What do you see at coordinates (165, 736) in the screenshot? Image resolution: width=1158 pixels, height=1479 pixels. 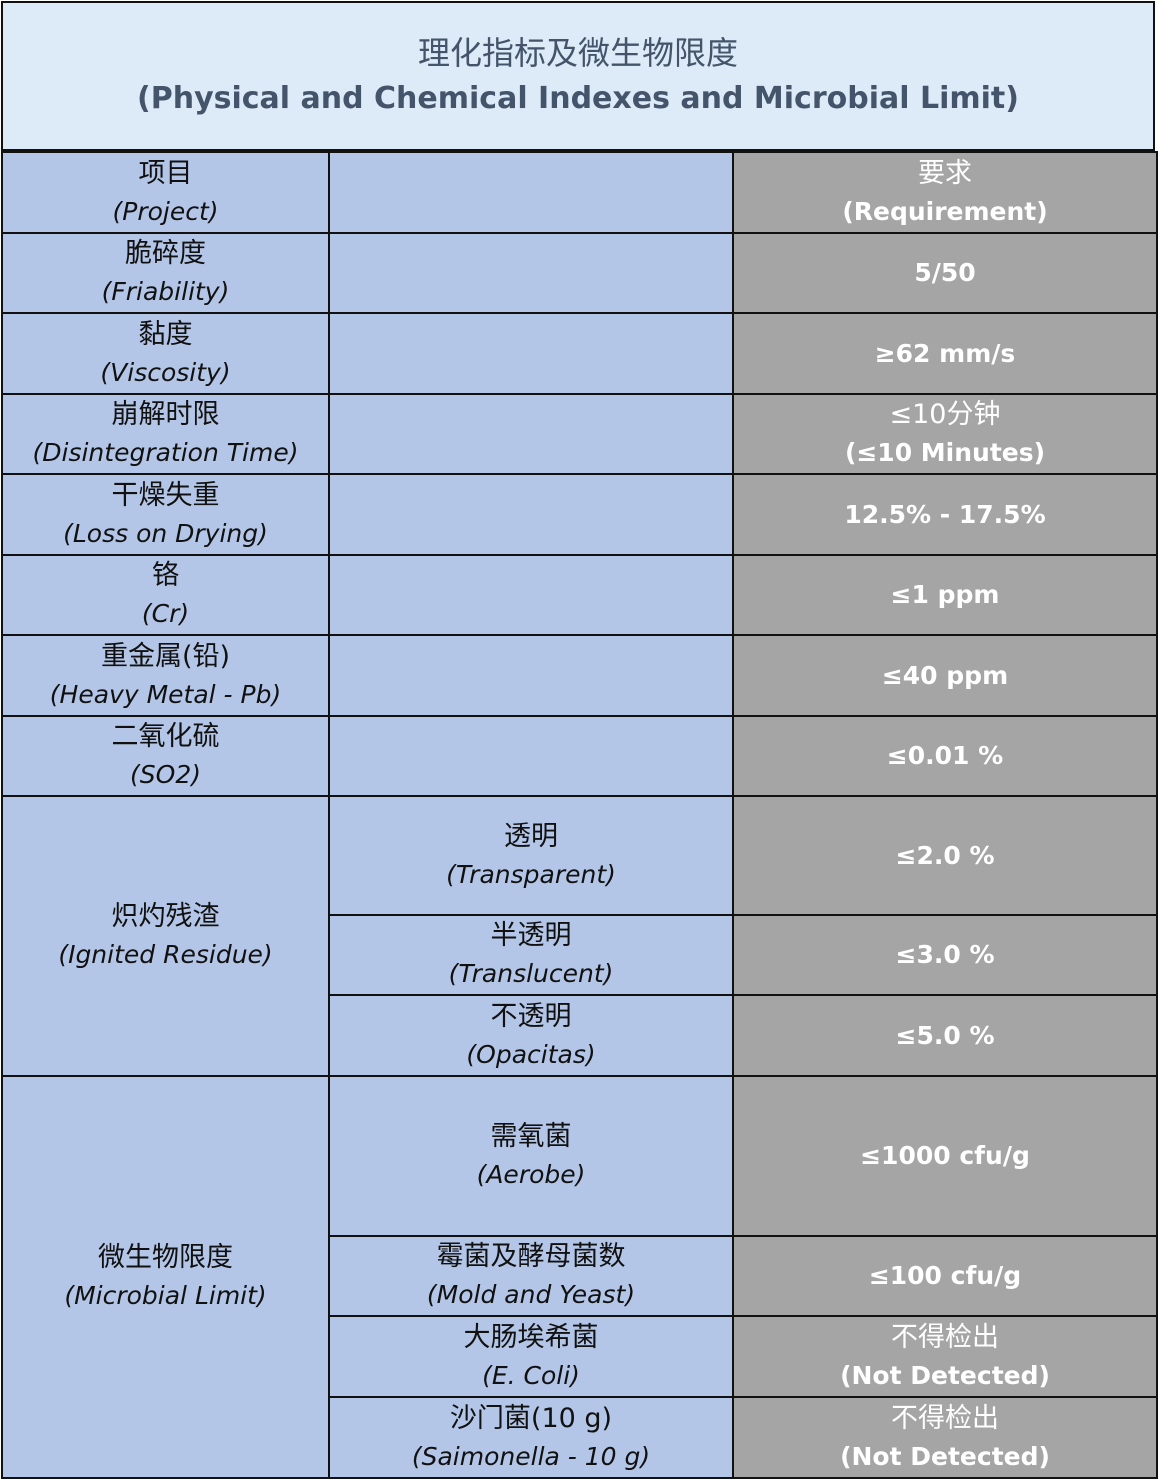 I see `item-name-zh: 二氧化硫` at bounding box center [165, 736].